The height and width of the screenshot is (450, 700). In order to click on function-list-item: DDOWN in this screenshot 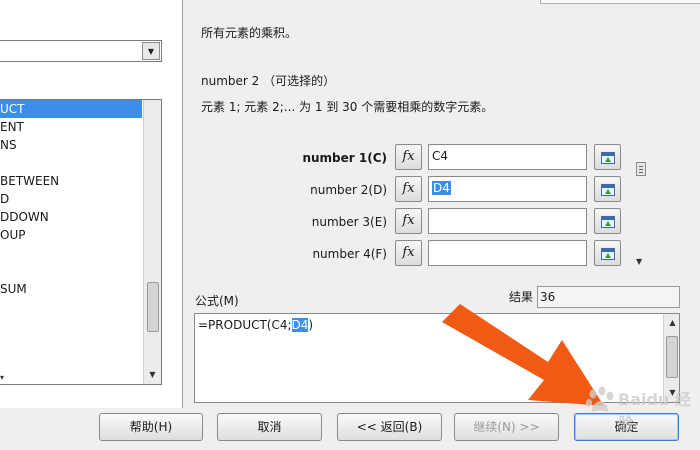, I will do `click(80, 217)`.